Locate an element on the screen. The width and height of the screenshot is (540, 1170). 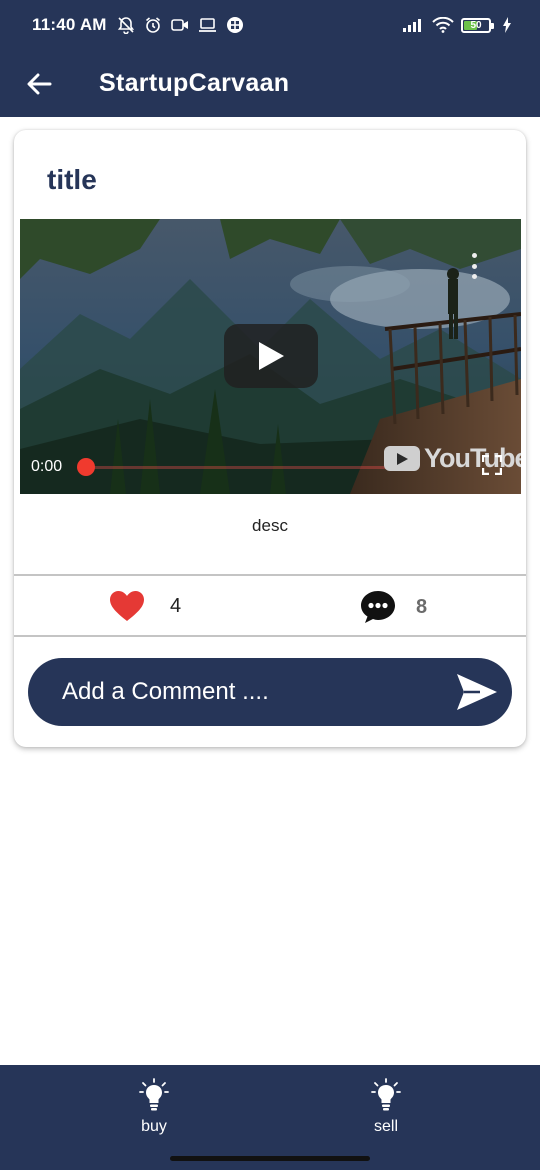
comment-box is located at coordinates (270, 692).